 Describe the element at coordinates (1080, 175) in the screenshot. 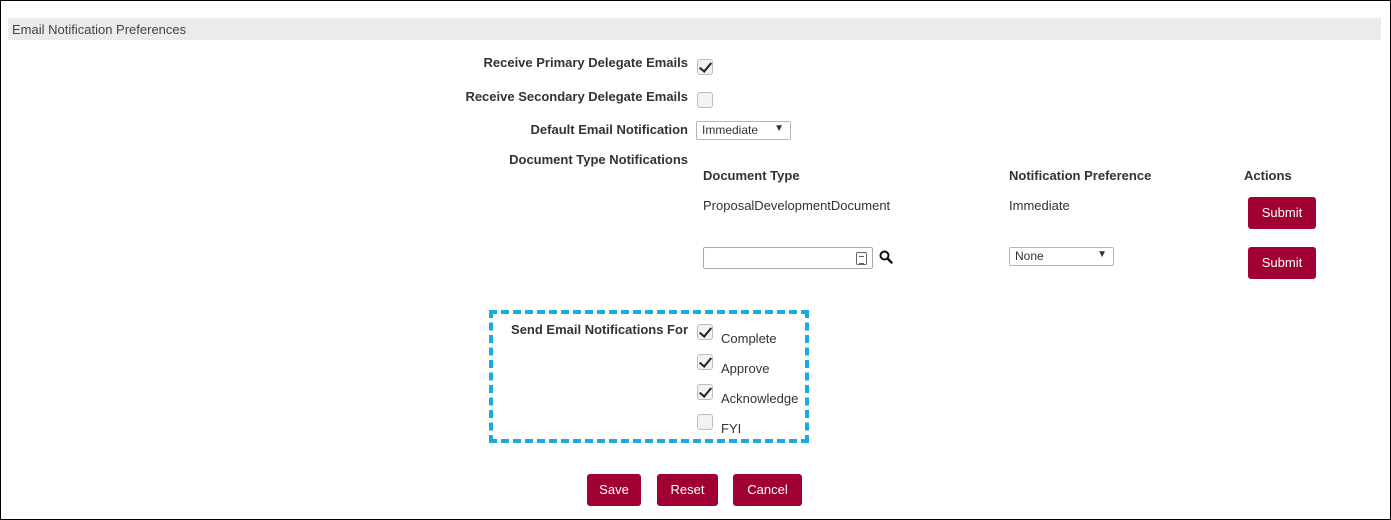

I see `col-header-notification-preference: Notification Preference` at that location.